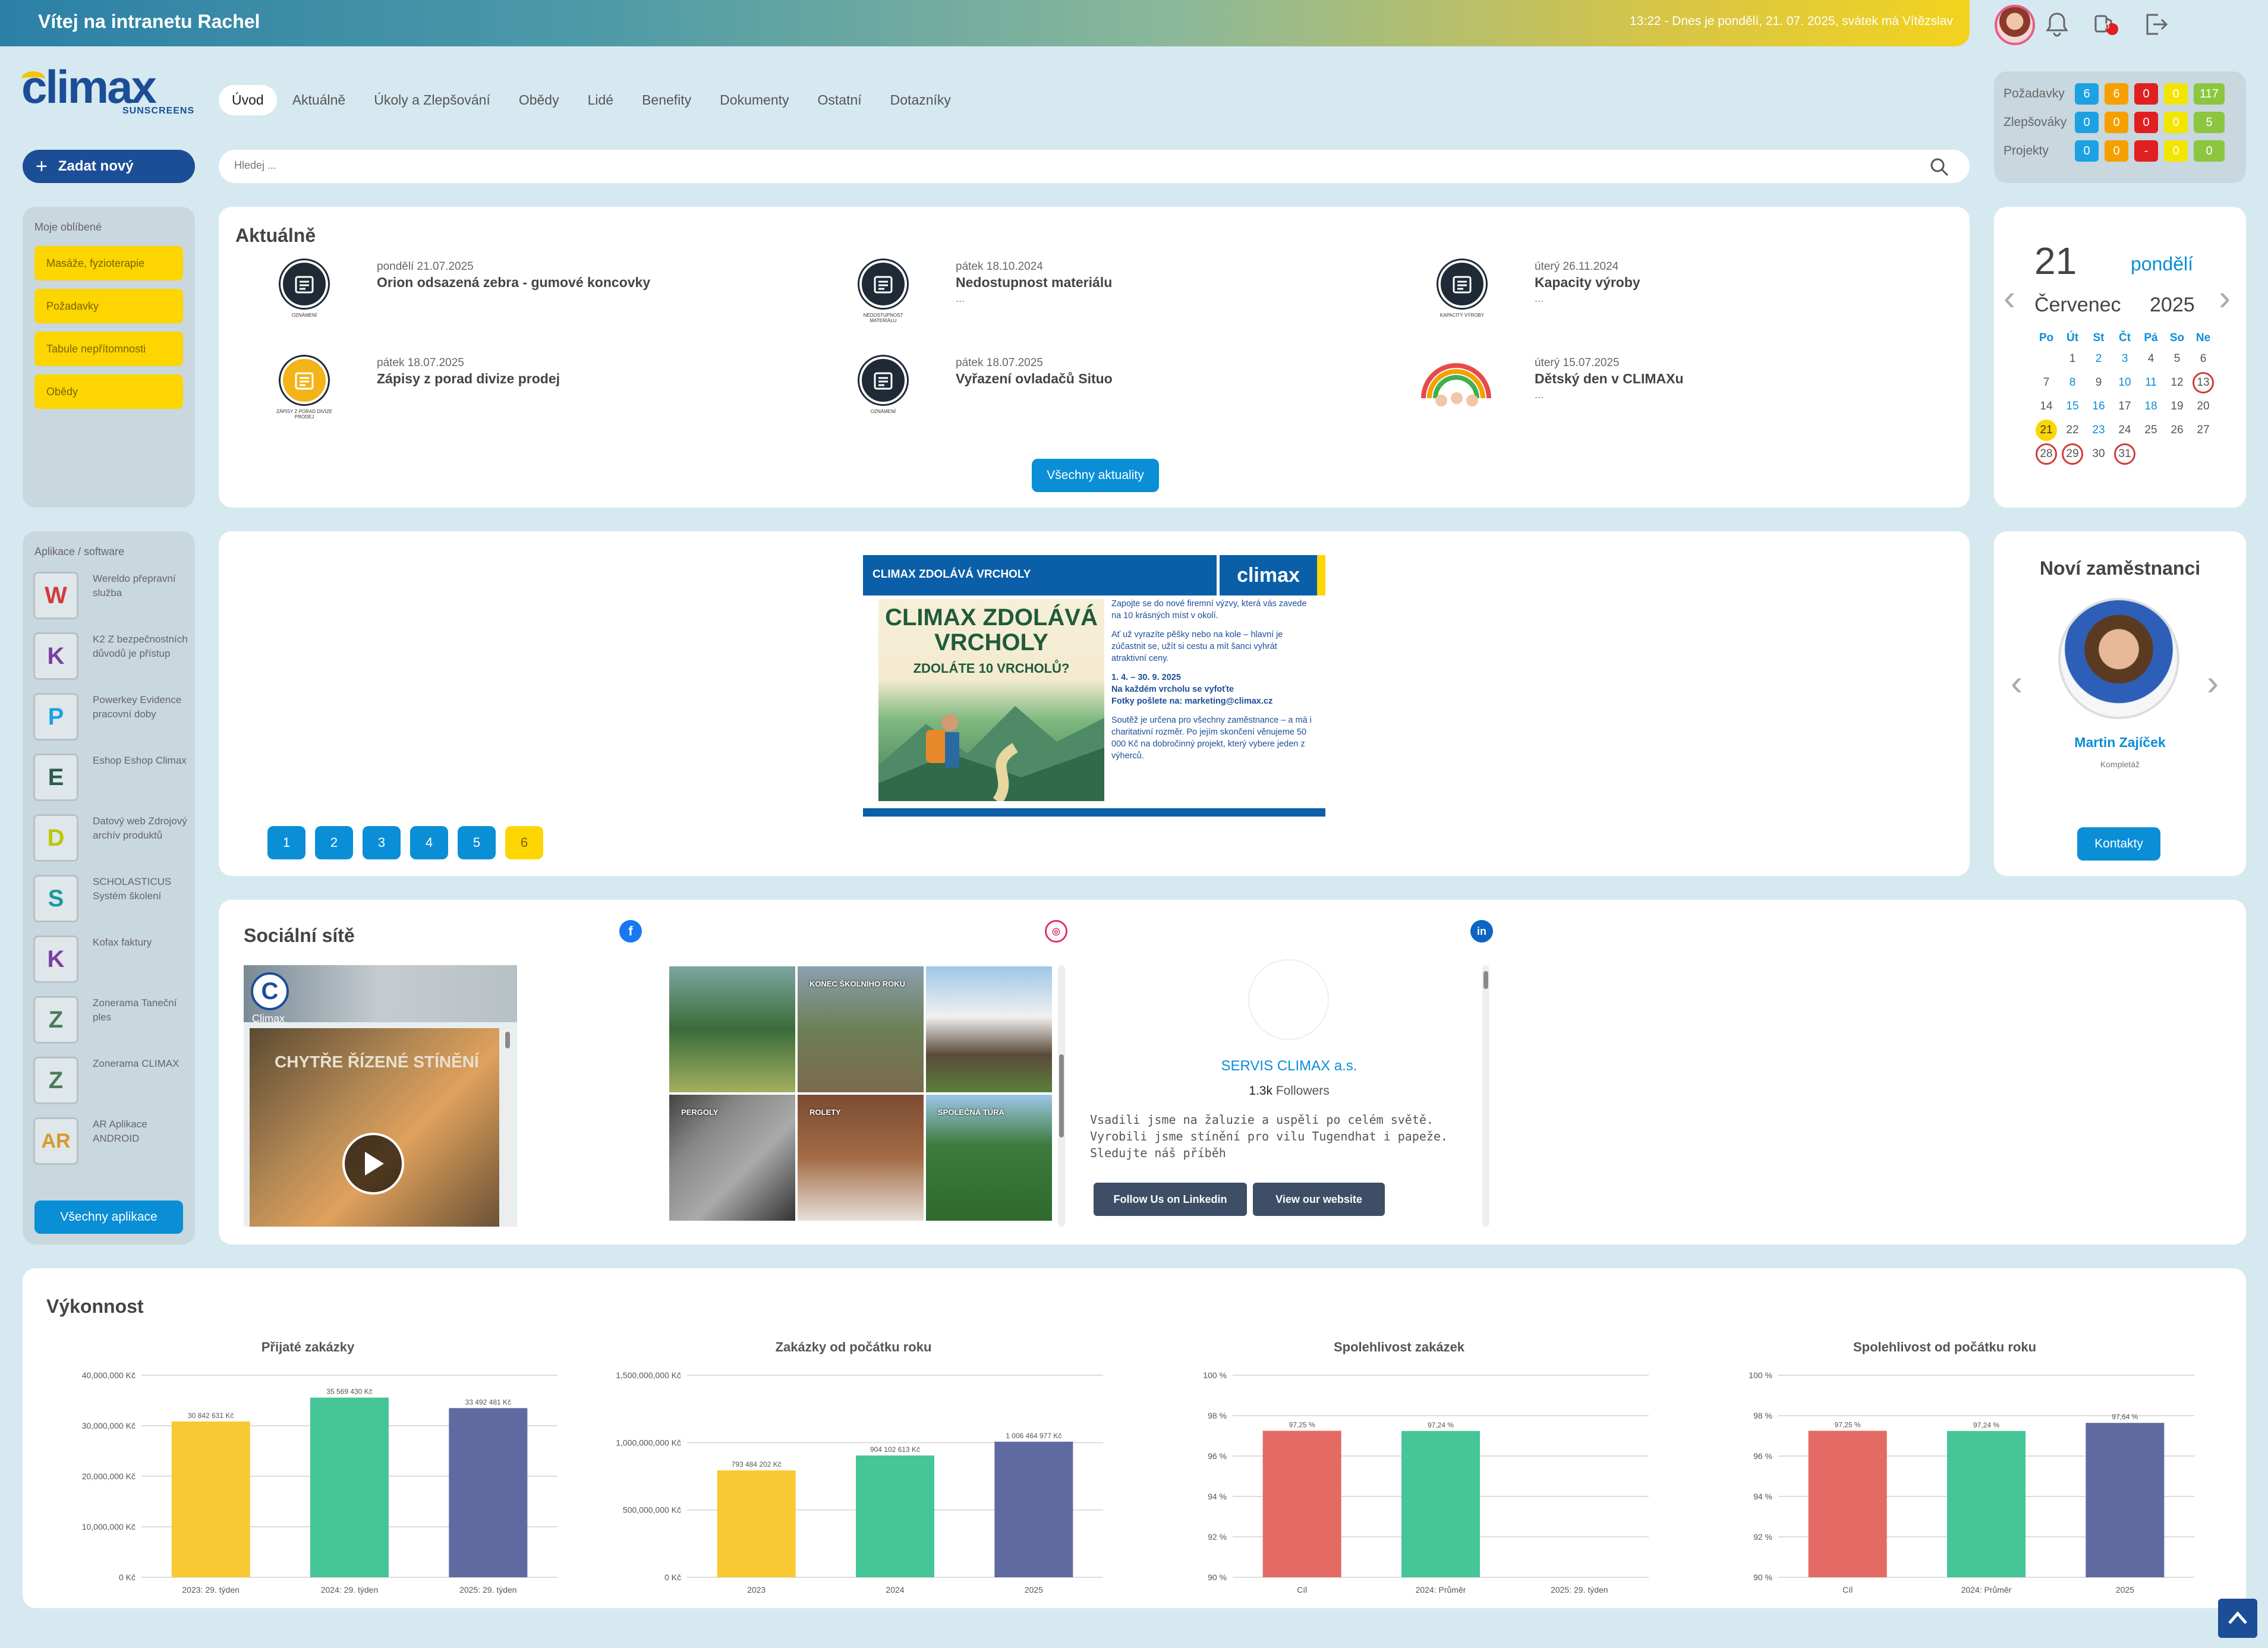  I want to click on calendar-cell: 26, so click(2177, 430).